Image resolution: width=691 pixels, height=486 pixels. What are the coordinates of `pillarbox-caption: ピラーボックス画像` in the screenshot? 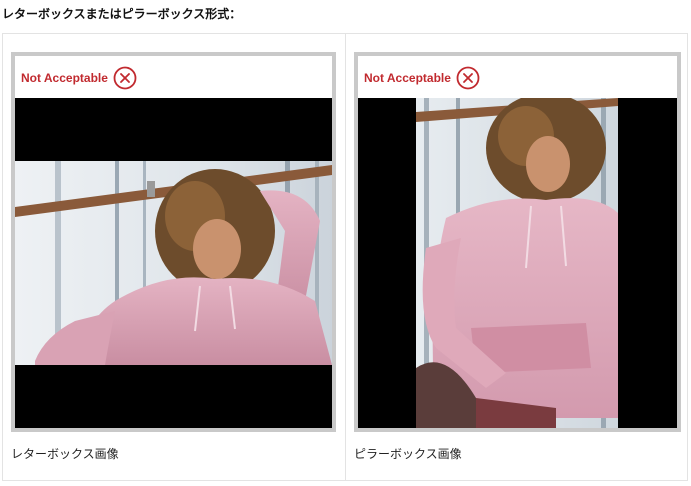 It's located at (408, 454).